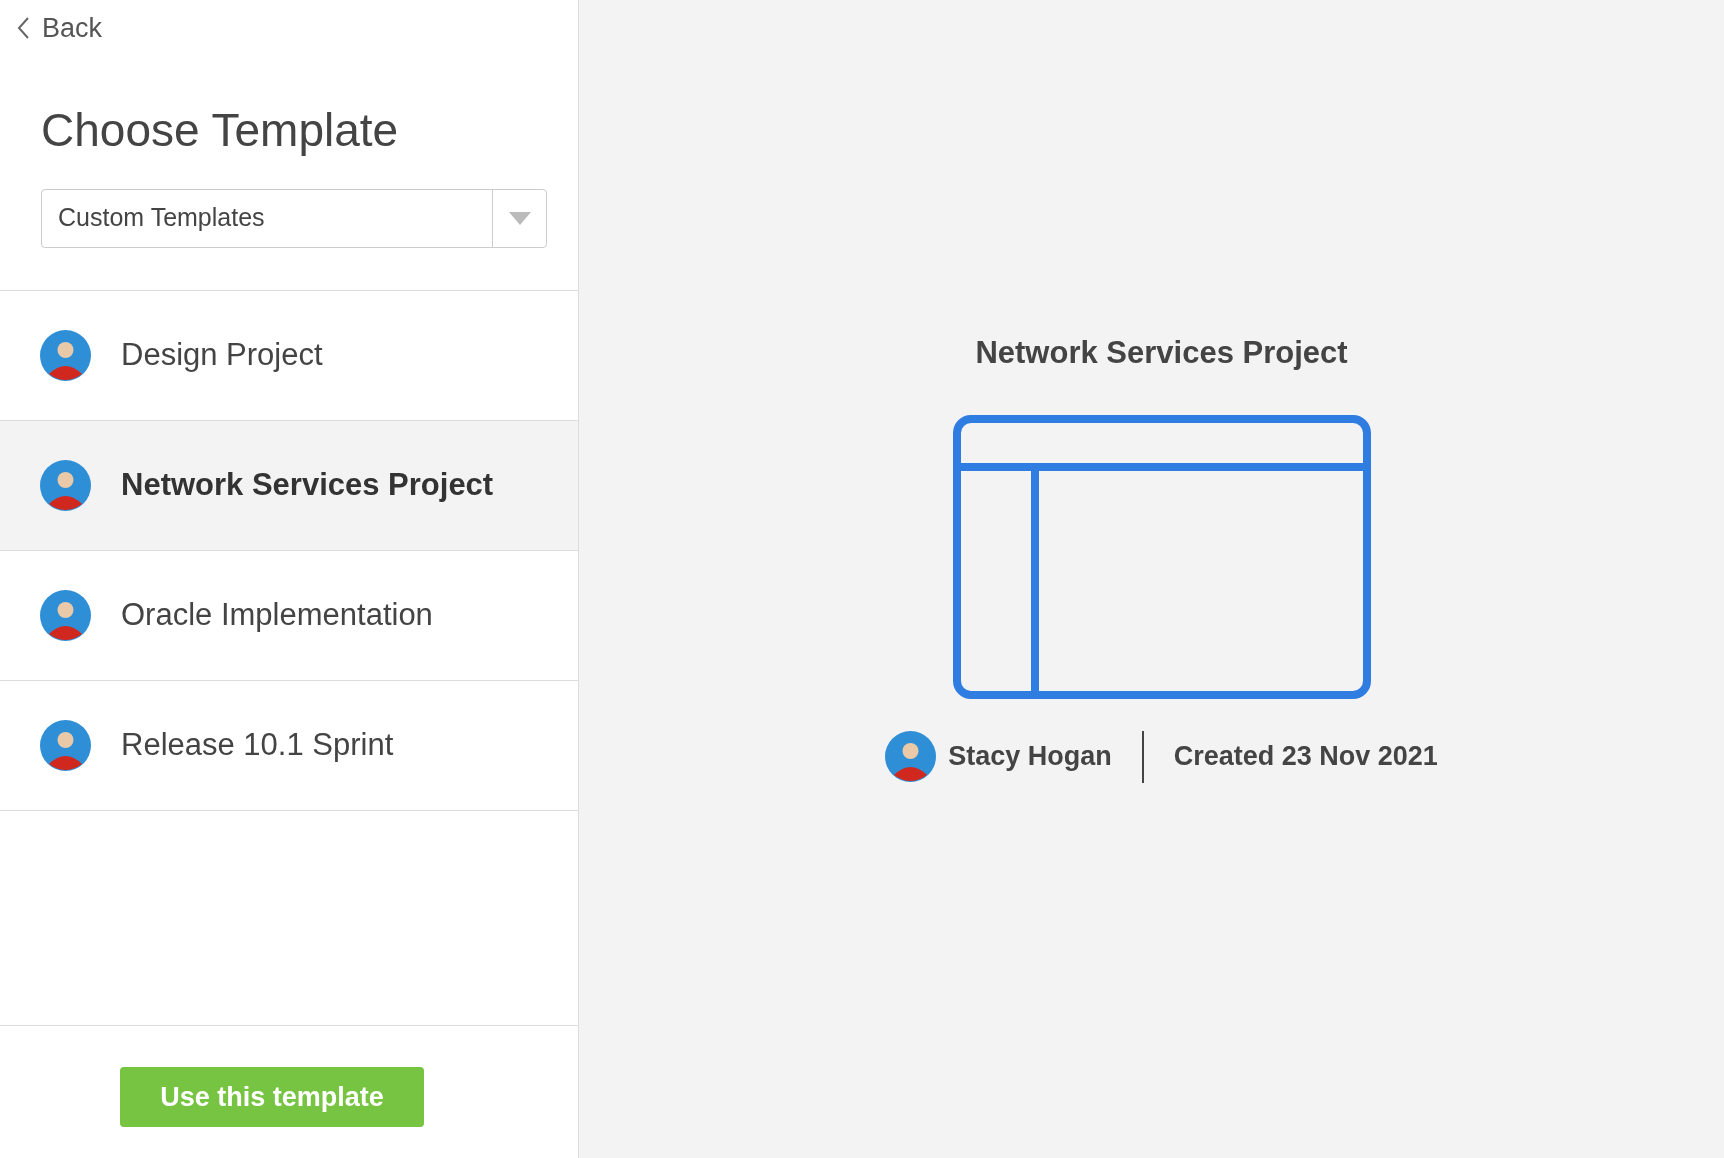  I want to click on dropdown-caret-icon, so click(519, 218).